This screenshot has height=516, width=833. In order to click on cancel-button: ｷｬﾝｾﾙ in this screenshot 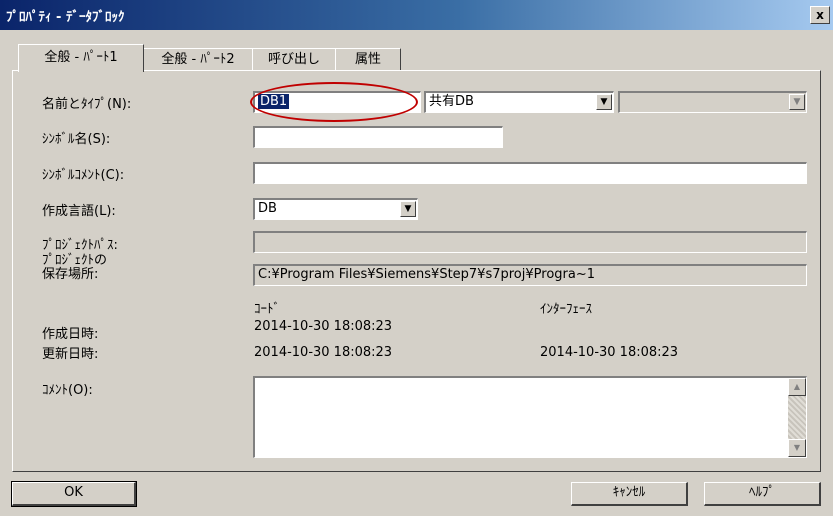, I will do `click(629, 494)`.